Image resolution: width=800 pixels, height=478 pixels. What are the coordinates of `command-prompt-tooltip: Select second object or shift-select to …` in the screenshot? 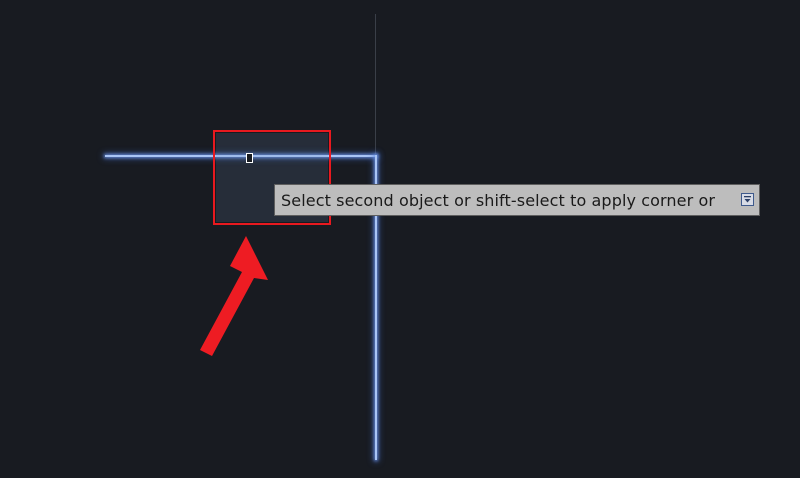 It's located at (517, 200).